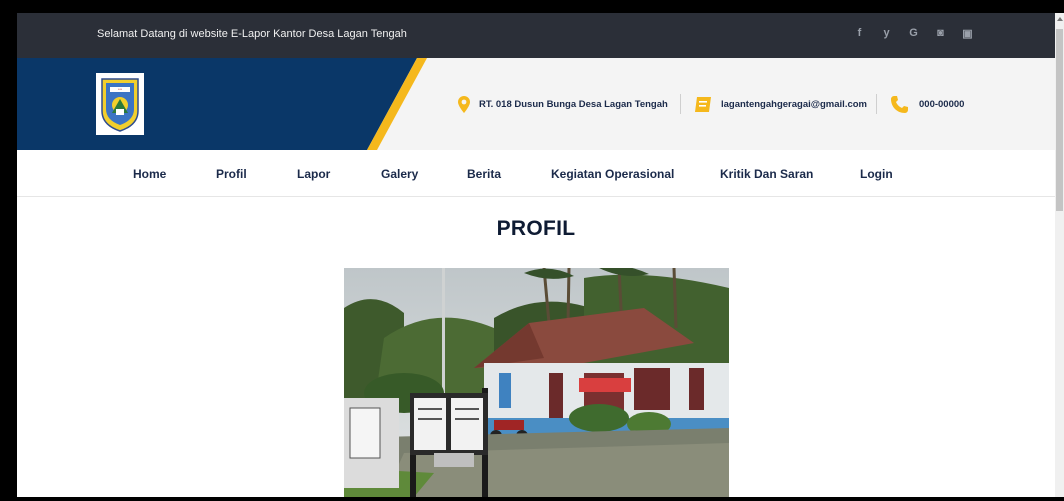 The height and width of the screenshot is (501, 1064). I want to click on nav-galery: Galery, so click(399, 174).